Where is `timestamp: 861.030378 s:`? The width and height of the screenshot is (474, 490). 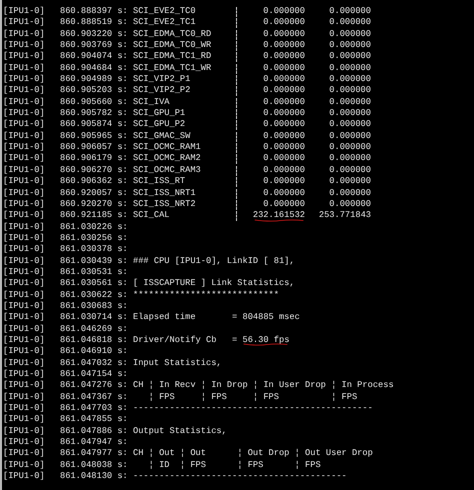 timestamp: 861.030378 s: is located at coordinates (94, 250).